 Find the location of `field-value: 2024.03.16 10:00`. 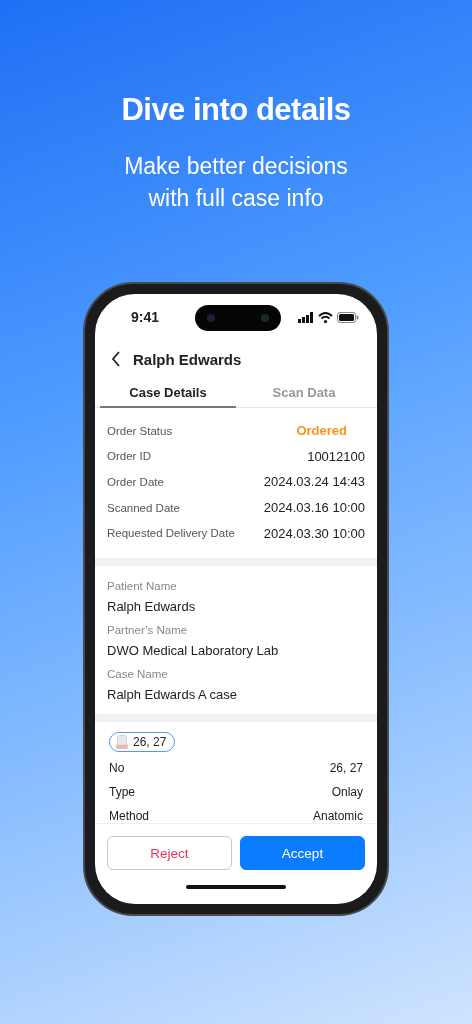

field-value: 2024.03.16 10:00 is located at coordinates (314, 508).